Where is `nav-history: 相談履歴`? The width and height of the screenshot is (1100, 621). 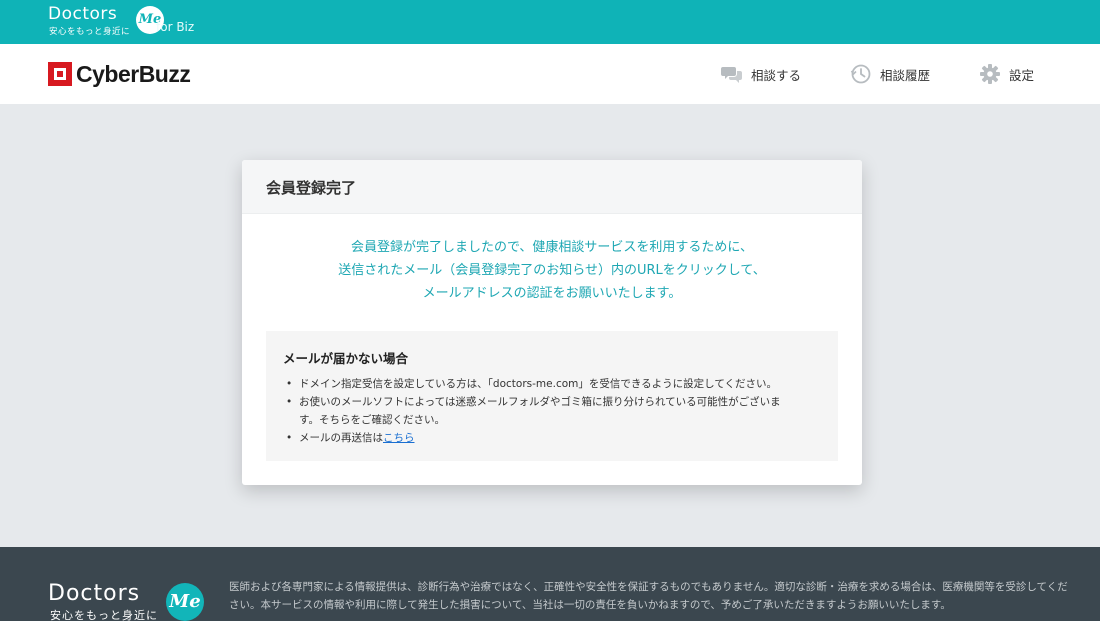 nav-history: 相談履歴 is located at coordinates (890, 74).